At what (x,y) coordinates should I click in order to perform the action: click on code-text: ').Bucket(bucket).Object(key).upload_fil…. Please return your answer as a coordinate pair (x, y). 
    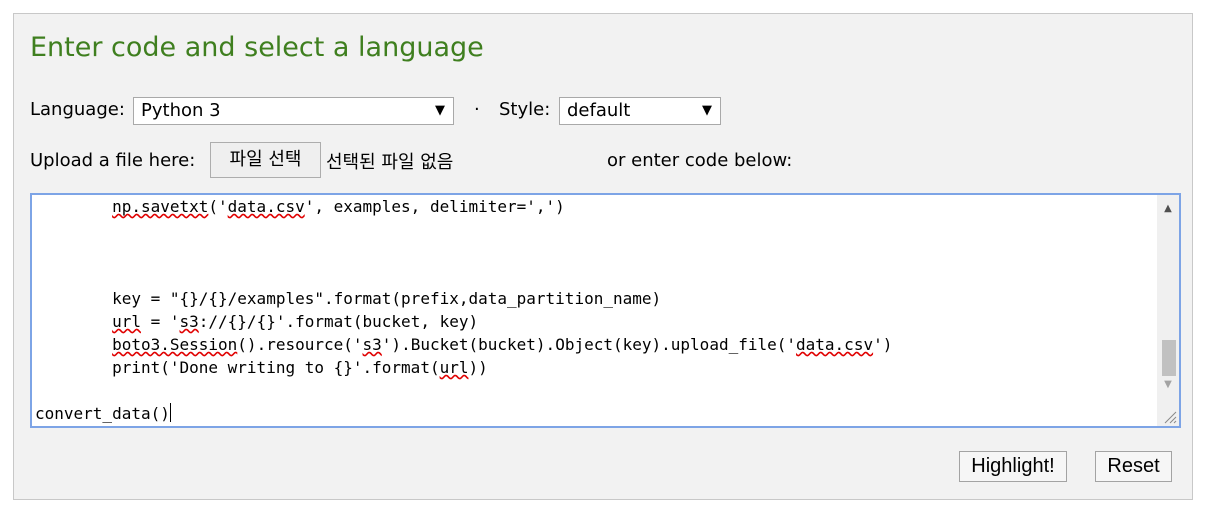
    Looking at the image, I should click on (589, 344).